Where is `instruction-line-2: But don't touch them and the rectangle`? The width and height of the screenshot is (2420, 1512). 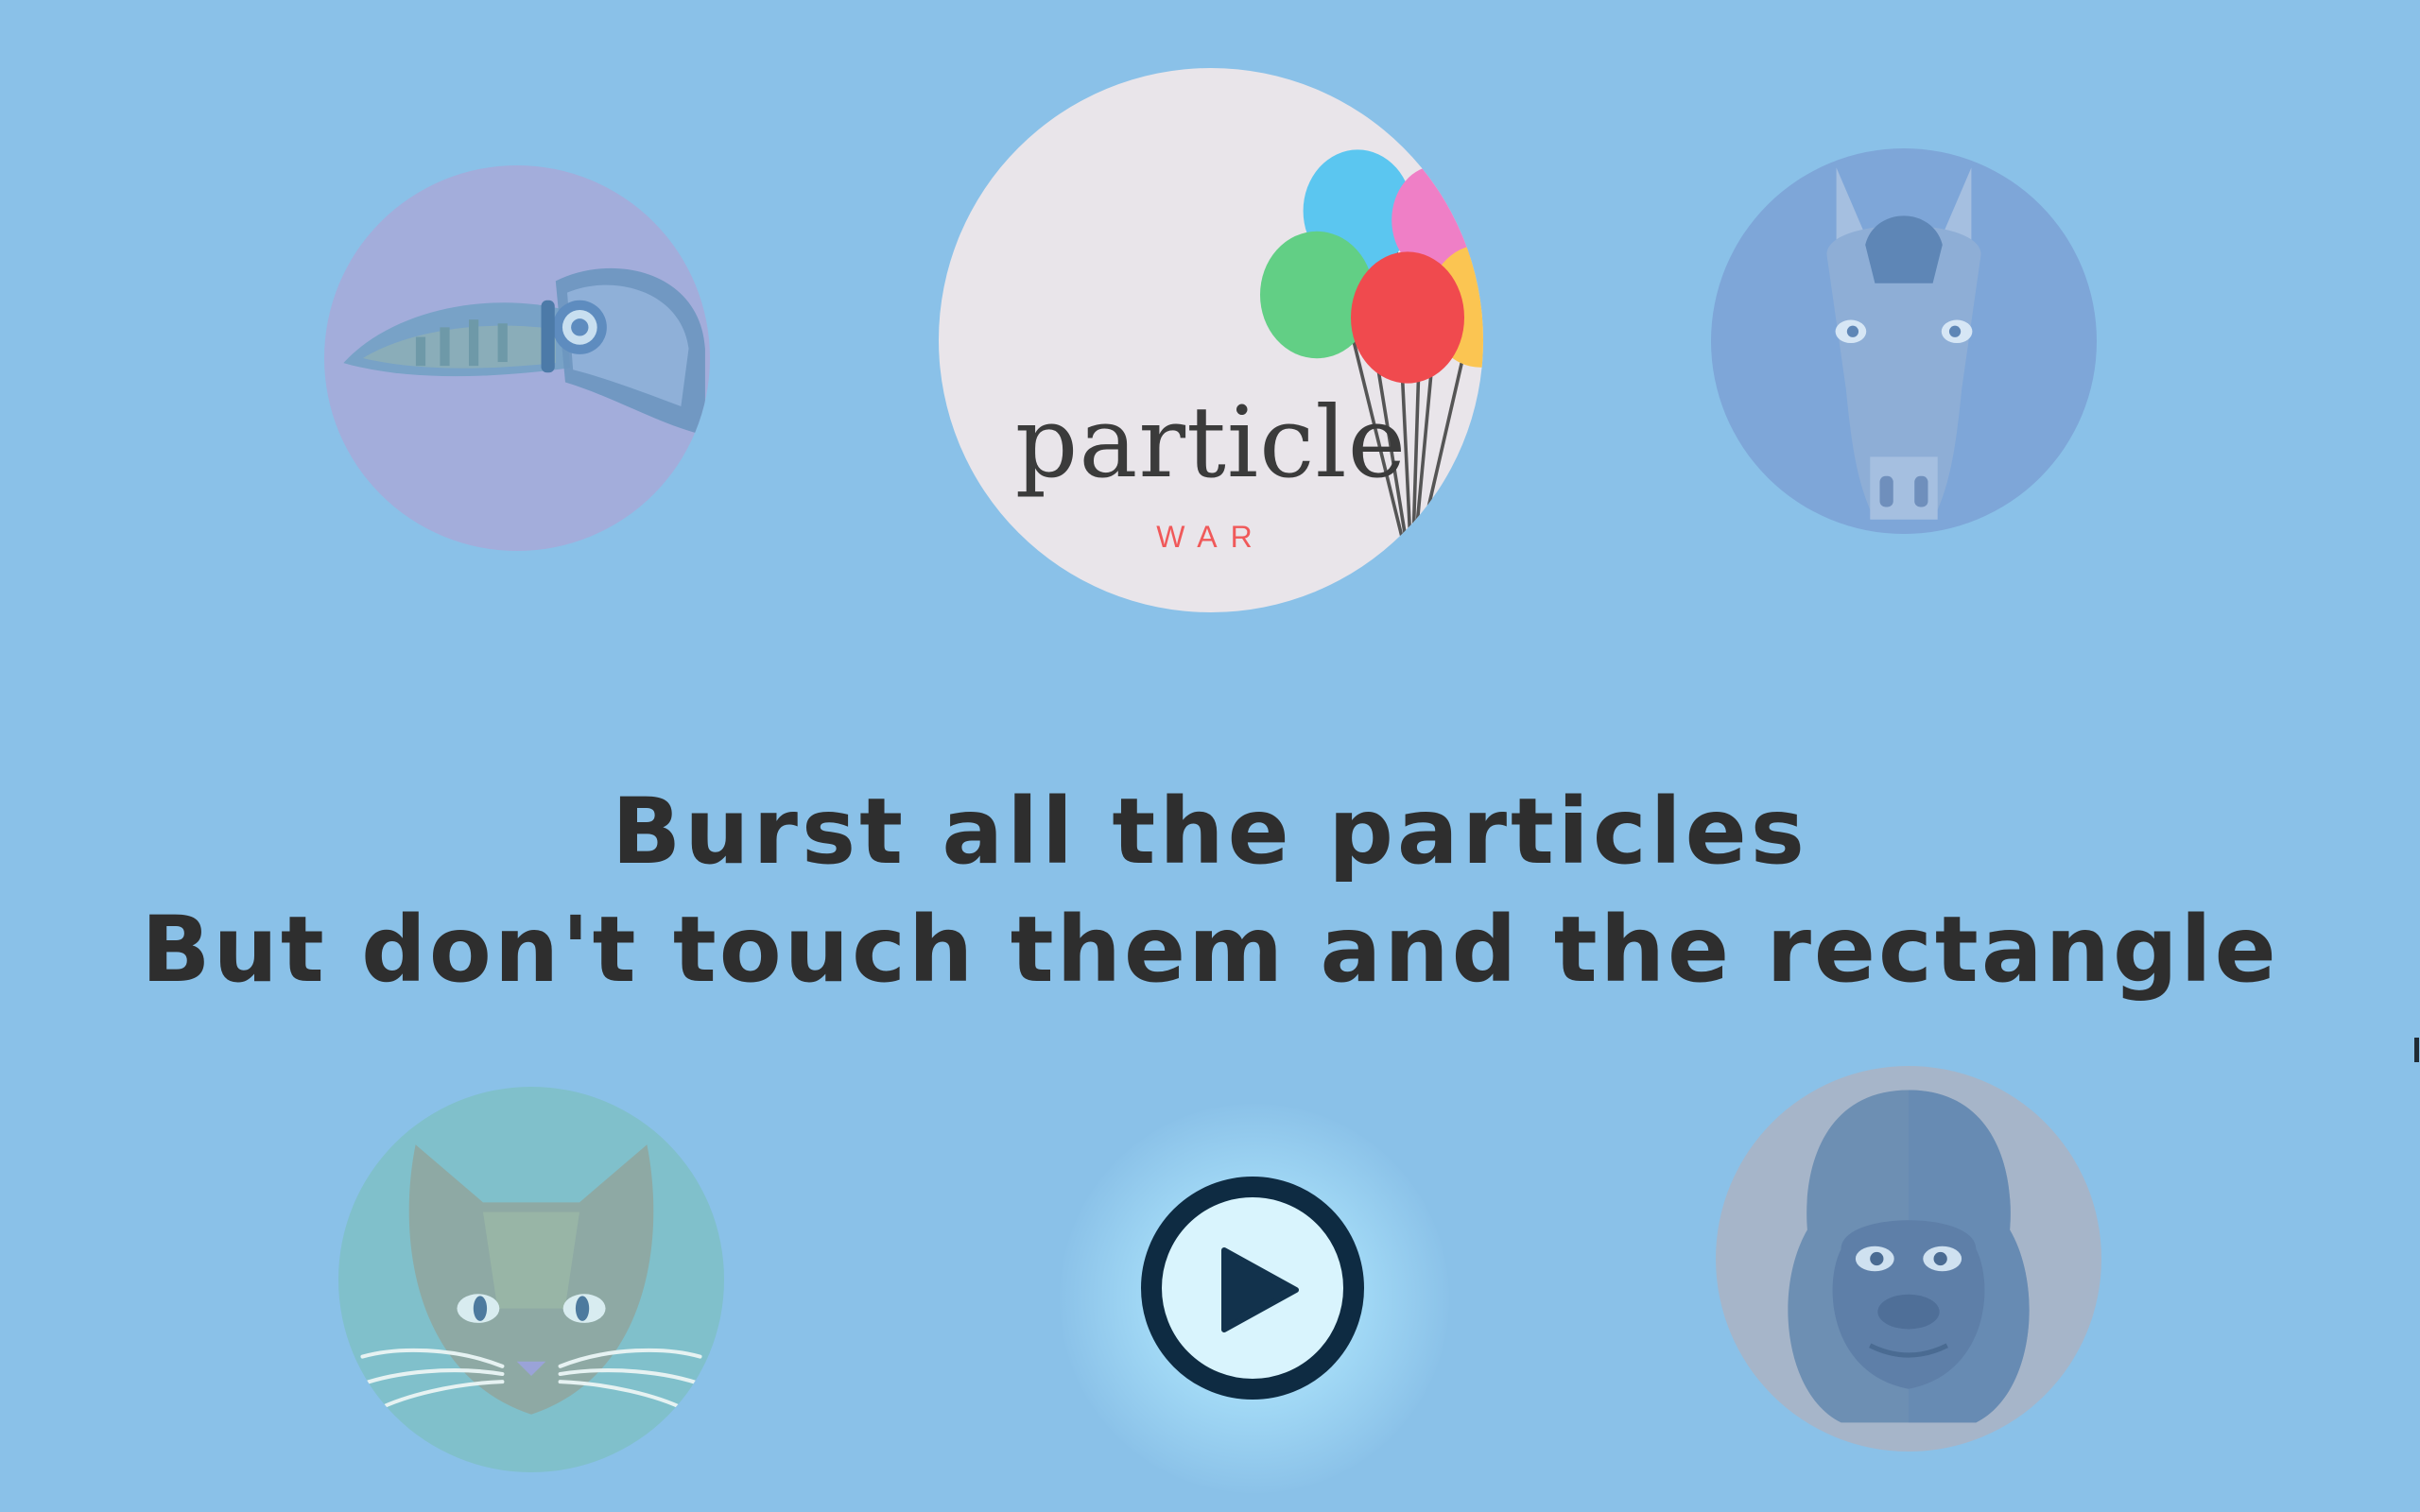 instruction-line-2: But don't touch them and the rectangle is located at coordinates (1210, 950).